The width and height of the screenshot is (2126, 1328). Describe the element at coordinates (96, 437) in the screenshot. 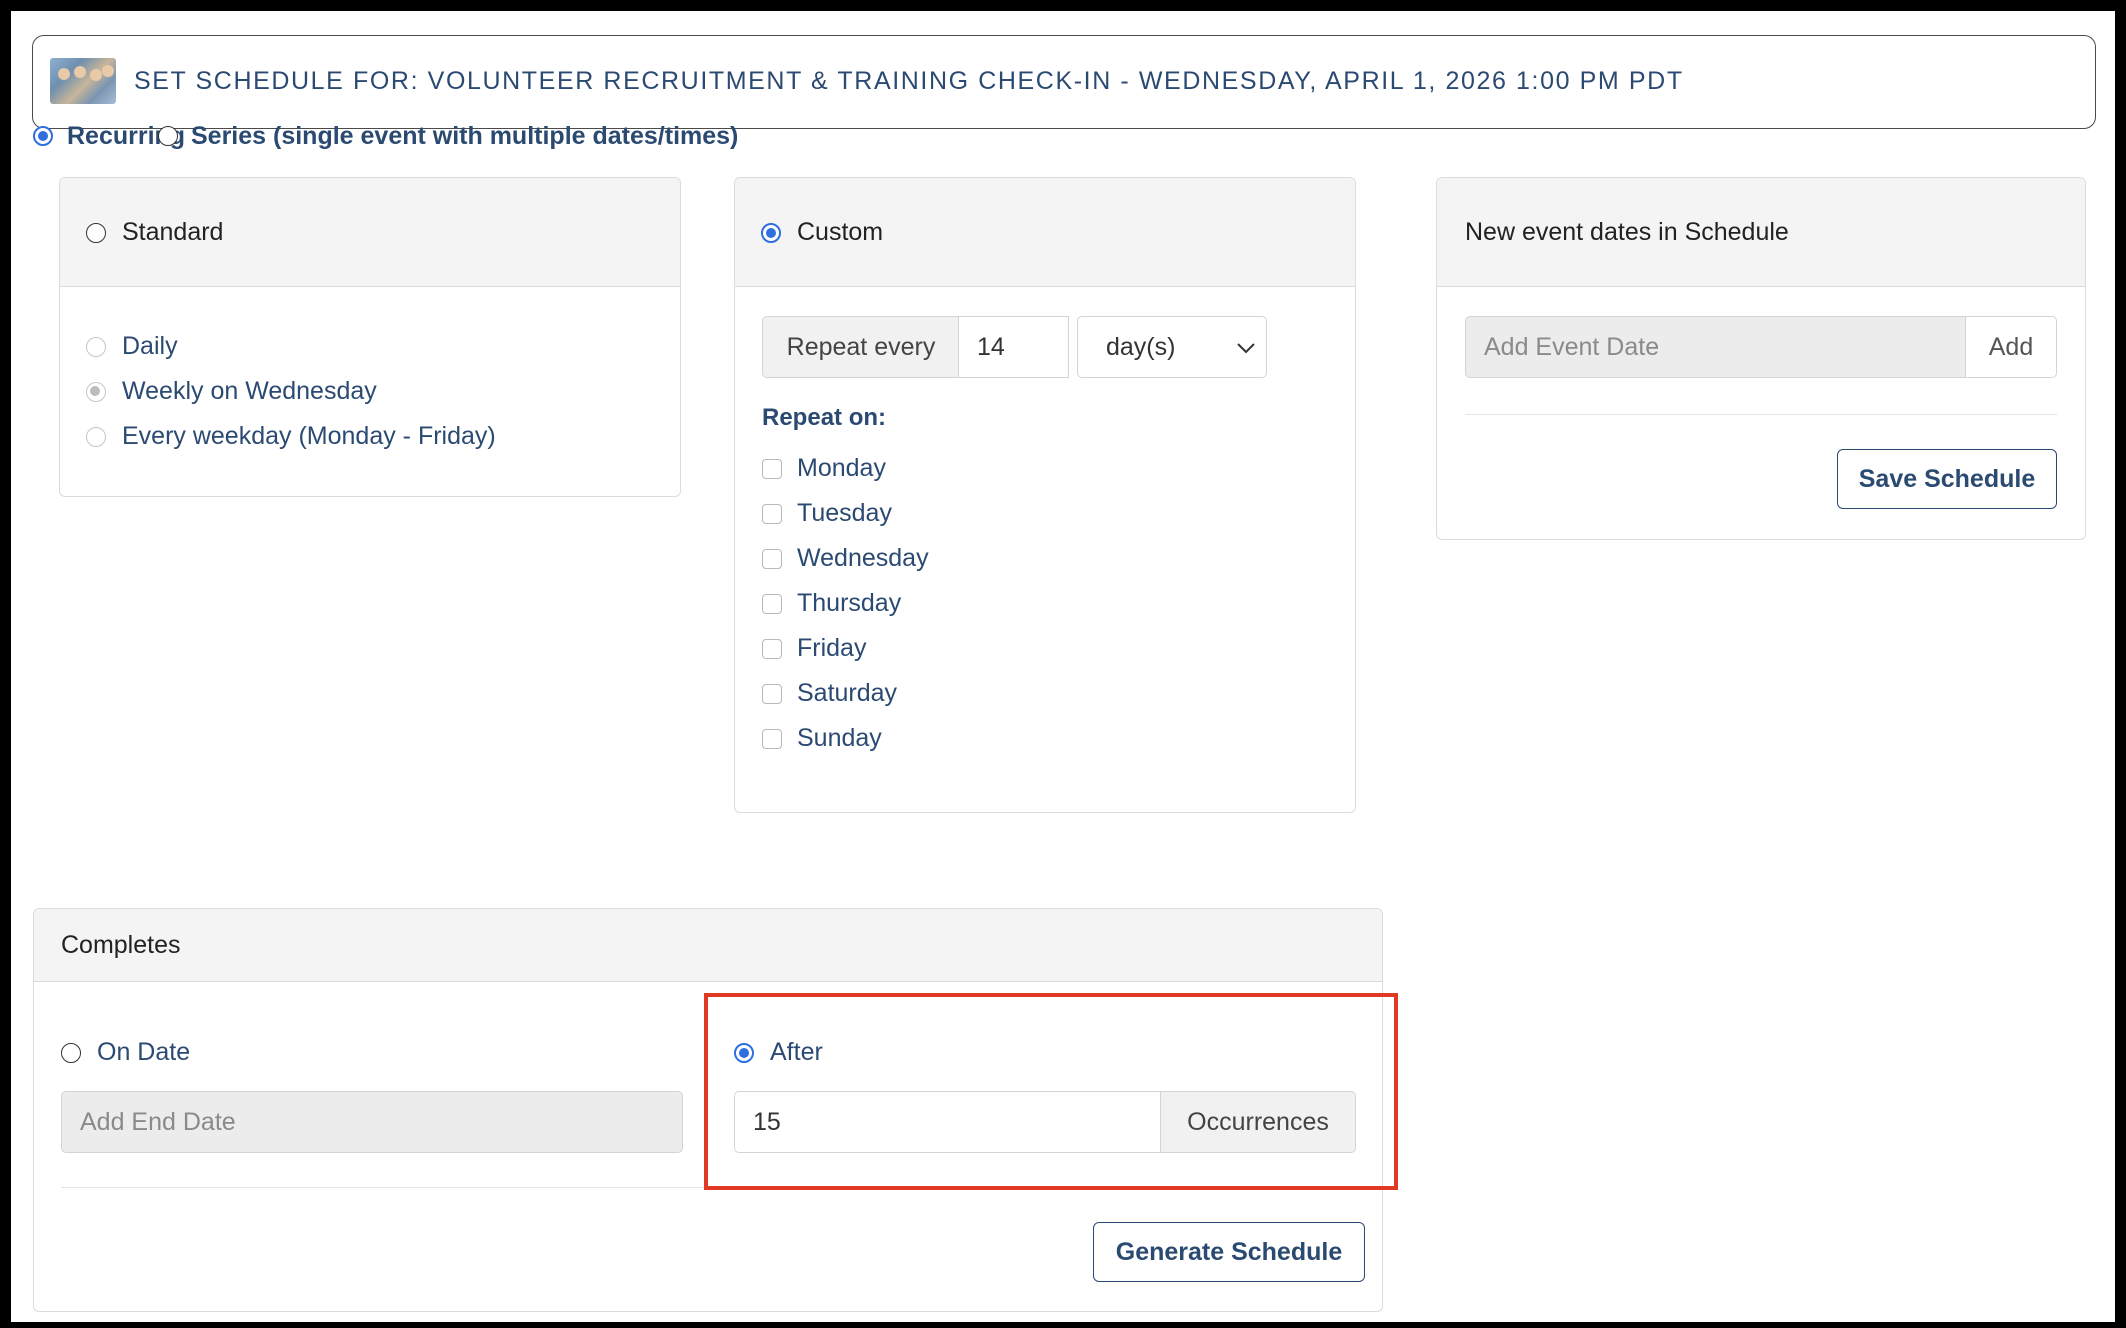

I see `weekday-radio` at that location.